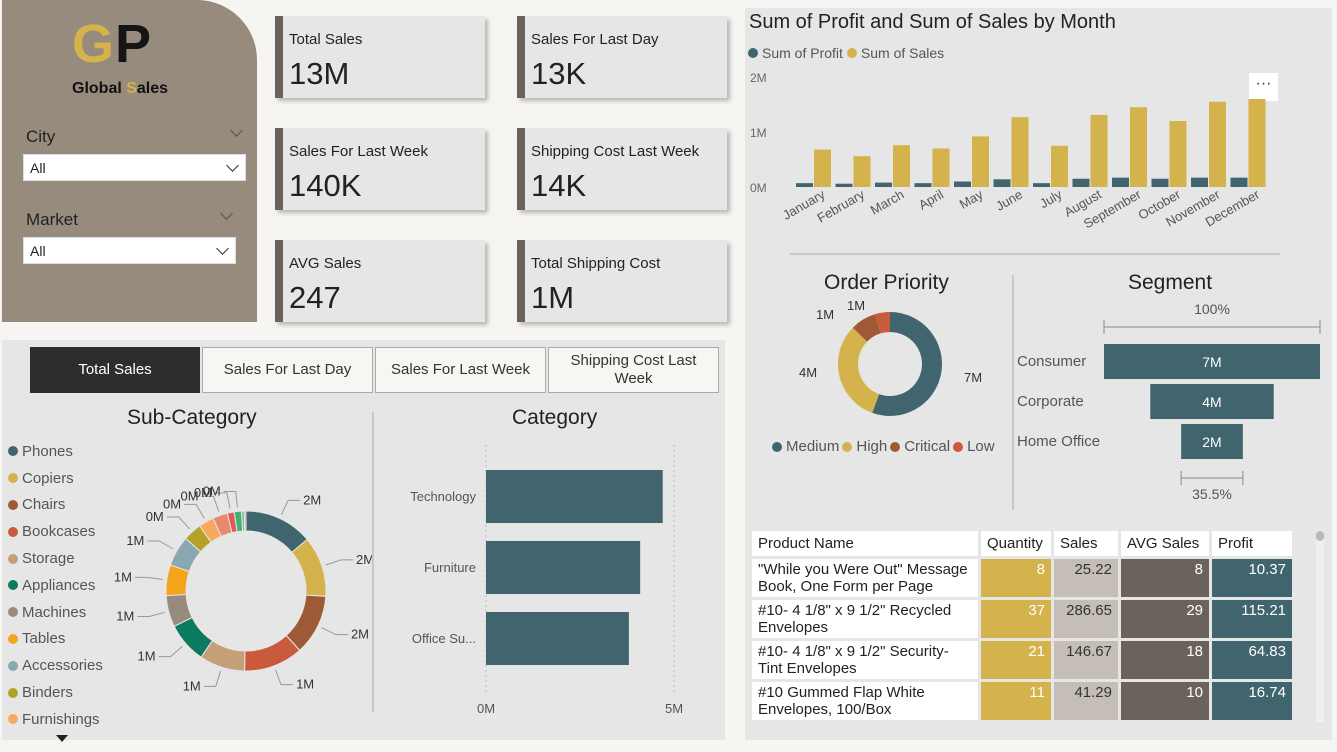 This screenshot has height=752, width=1337. I want to click on legend-label: Sum of Sales, so click(902, 53).